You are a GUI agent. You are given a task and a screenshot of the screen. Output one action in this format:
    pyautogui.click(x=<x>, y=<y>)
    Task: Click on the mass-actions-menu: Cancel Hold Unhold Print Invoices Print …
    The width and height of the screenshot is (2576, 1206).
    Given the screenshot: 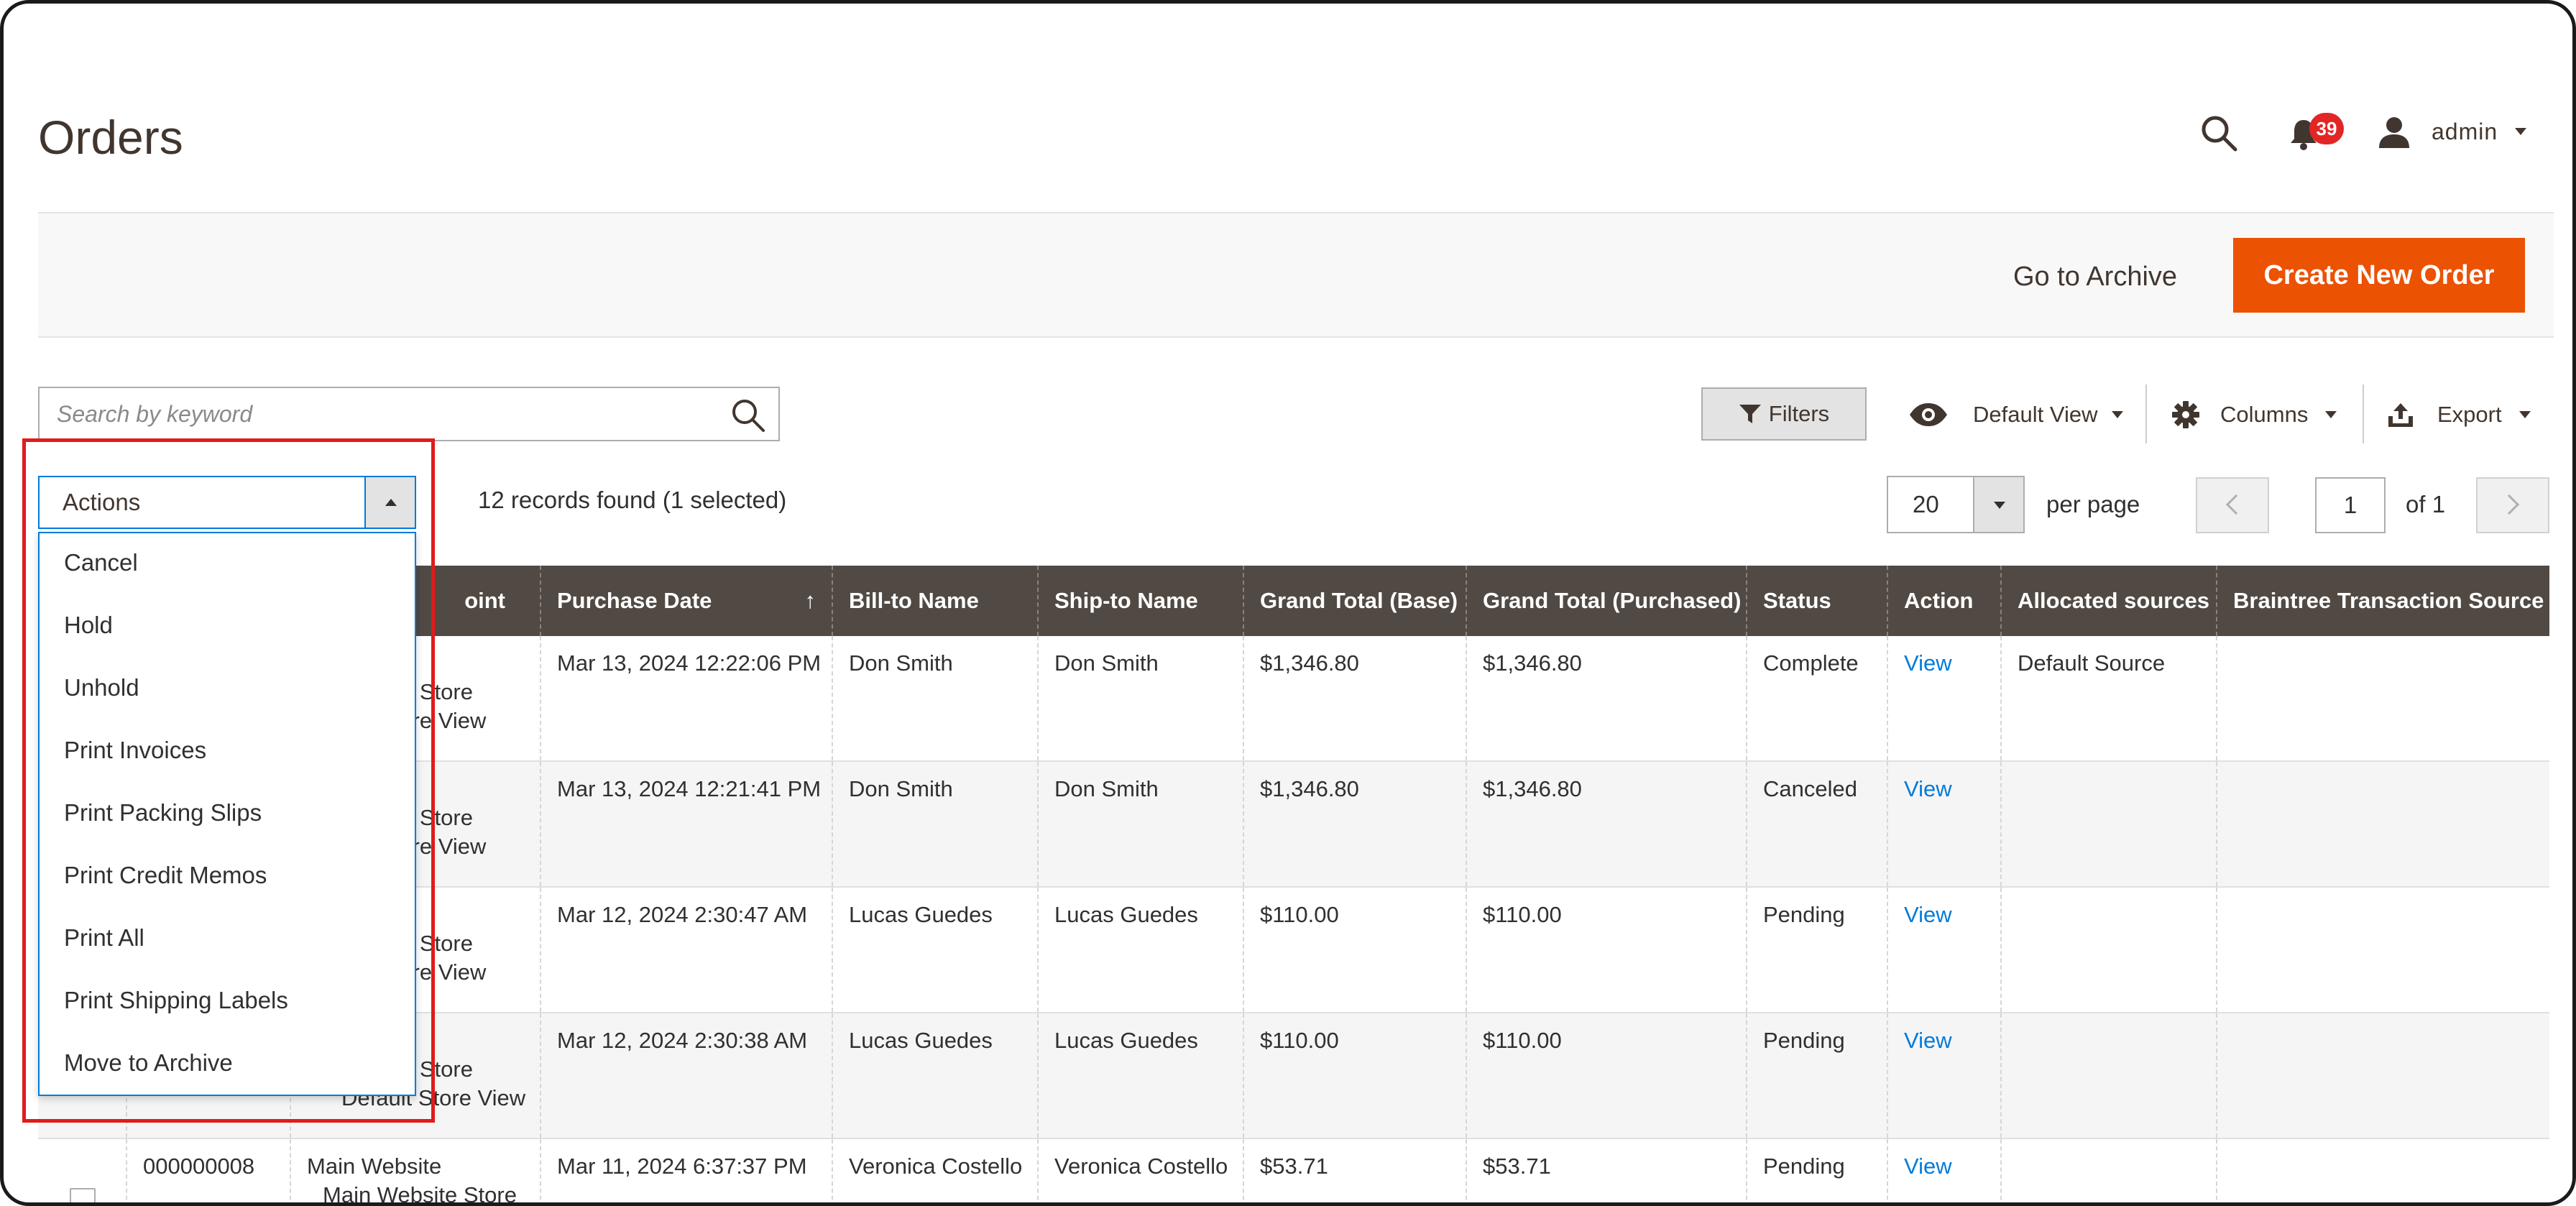 What is the action you would take?
    pyautogui.click(x=227, y=814)
    